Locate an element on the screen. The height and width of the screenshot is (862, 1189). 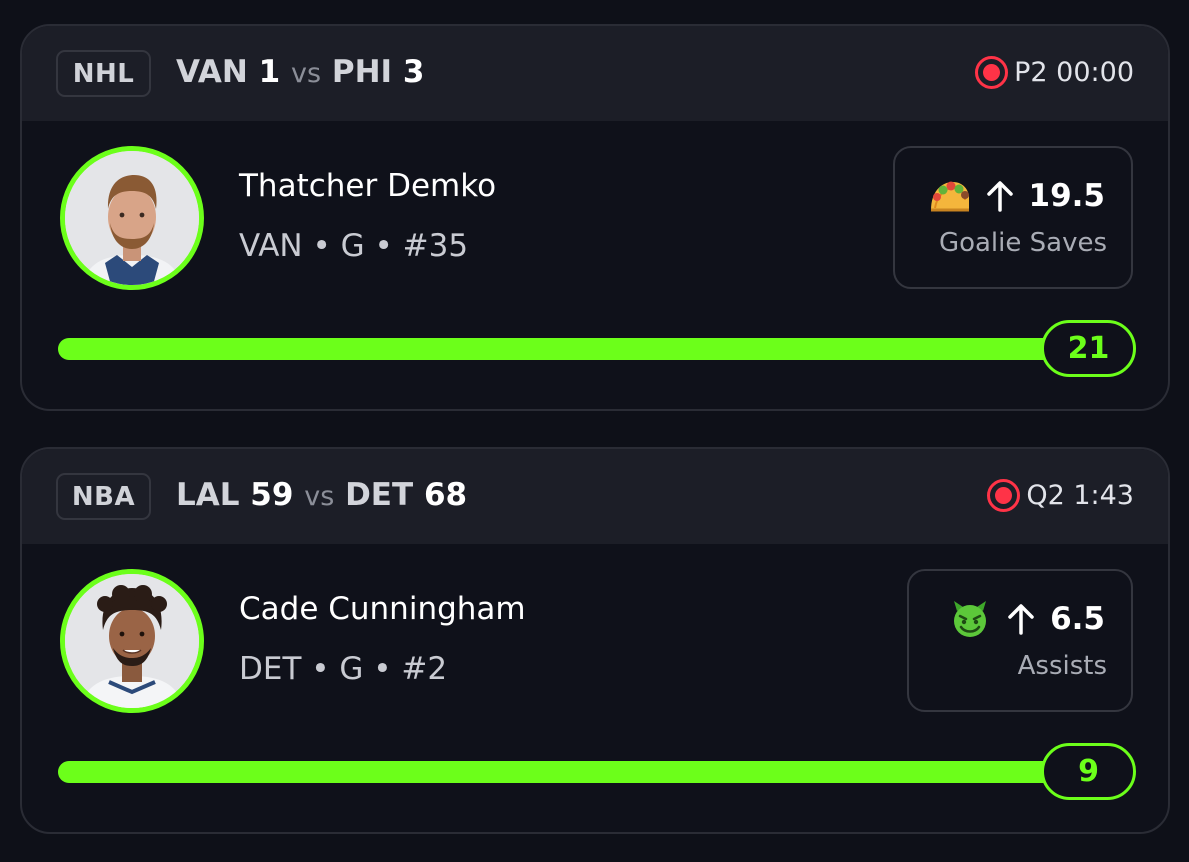
league-badge: NHL is located at coordinates (103, 73).